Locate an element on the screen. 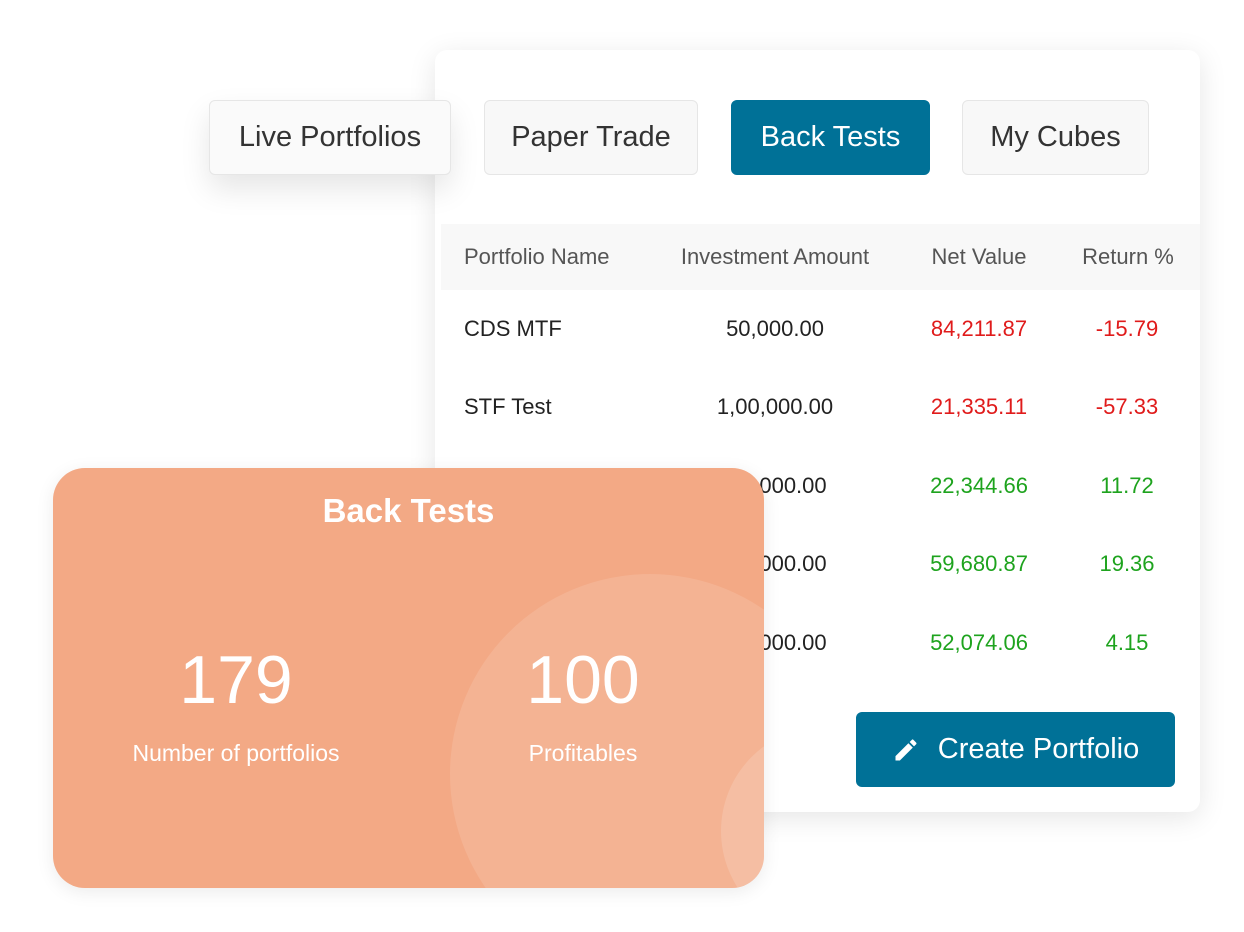  net-value: 84,211.87 is located at coordinates (979, 328).